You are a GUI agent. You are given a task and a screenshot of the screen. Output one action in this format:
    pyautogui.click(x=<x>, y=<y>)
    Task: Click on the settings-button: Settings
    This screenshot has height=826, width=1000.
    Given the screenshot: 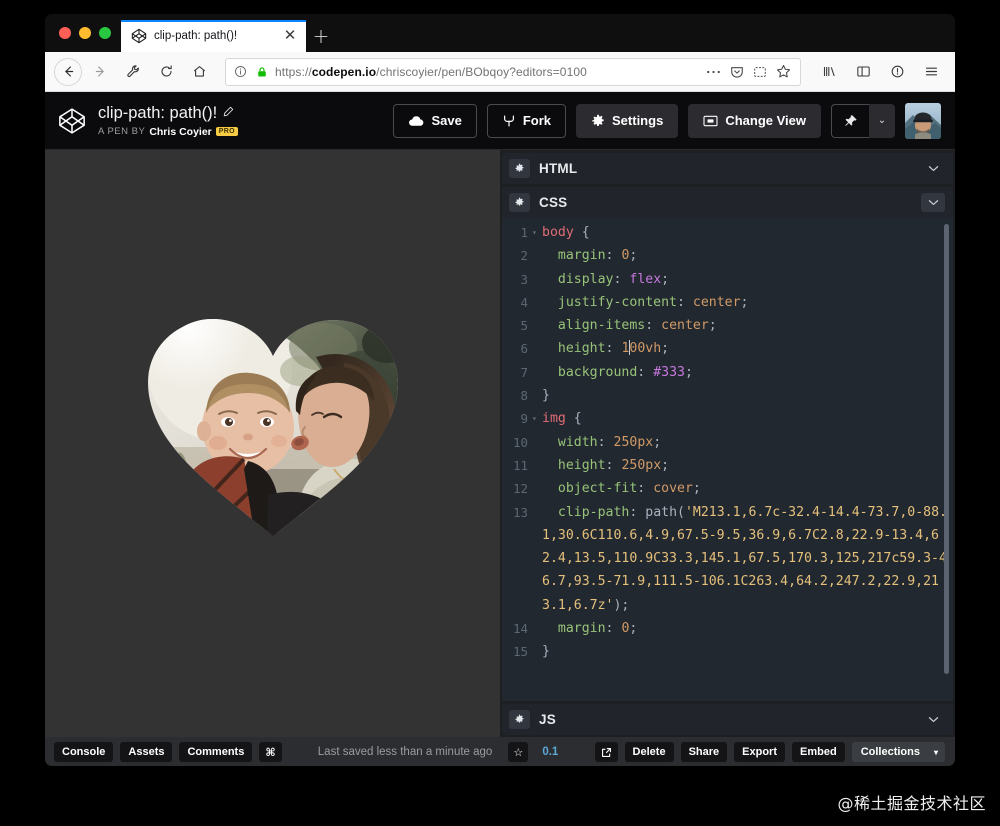 What is the action you would take?
    pyautogui.click(x=627, y=120)
    